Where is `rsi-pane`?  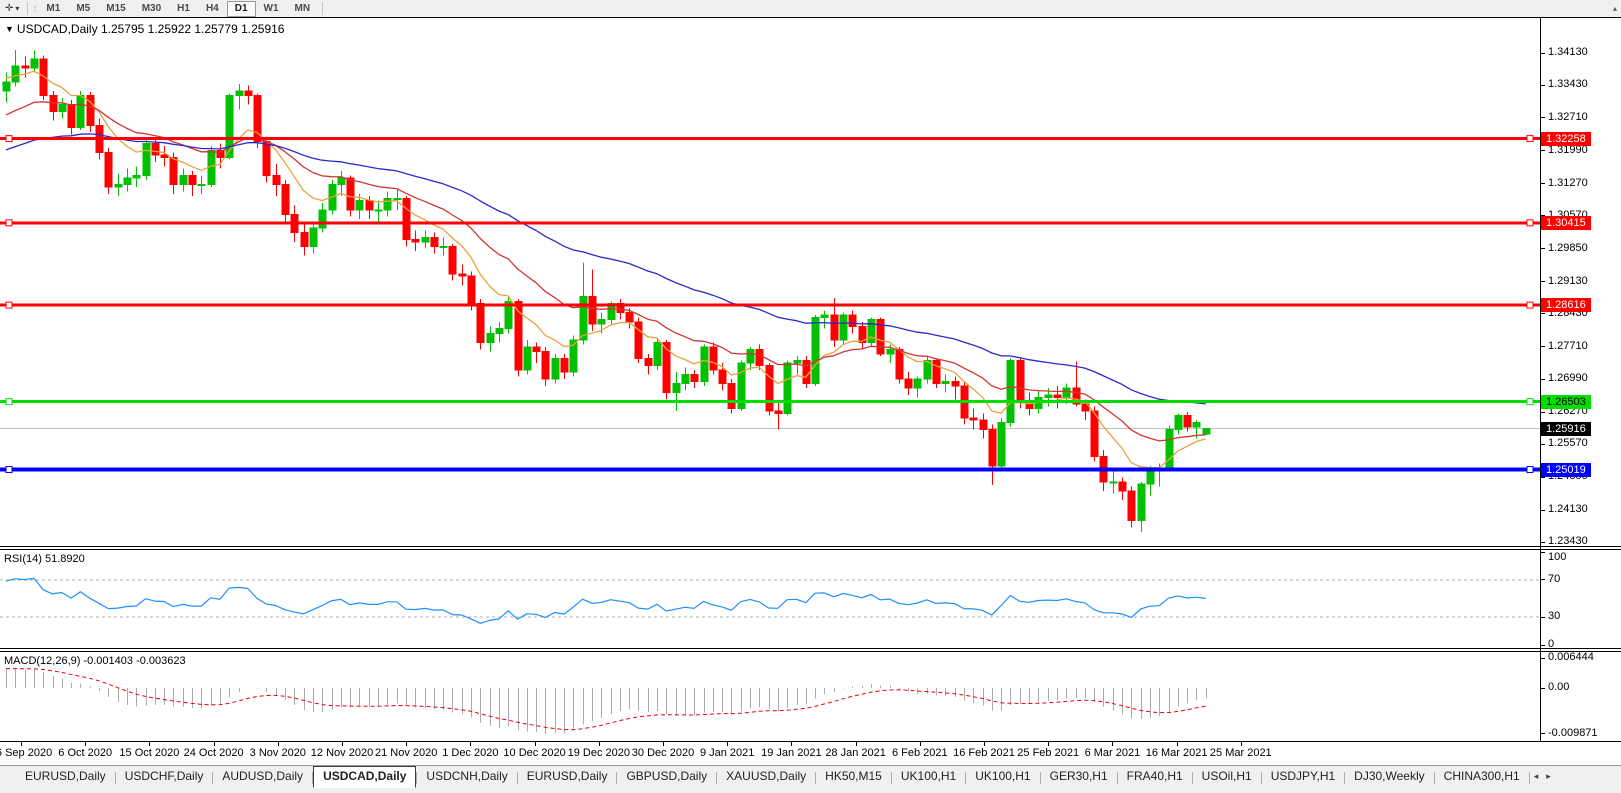
rsi-pane is located at coordinates (770, 599).